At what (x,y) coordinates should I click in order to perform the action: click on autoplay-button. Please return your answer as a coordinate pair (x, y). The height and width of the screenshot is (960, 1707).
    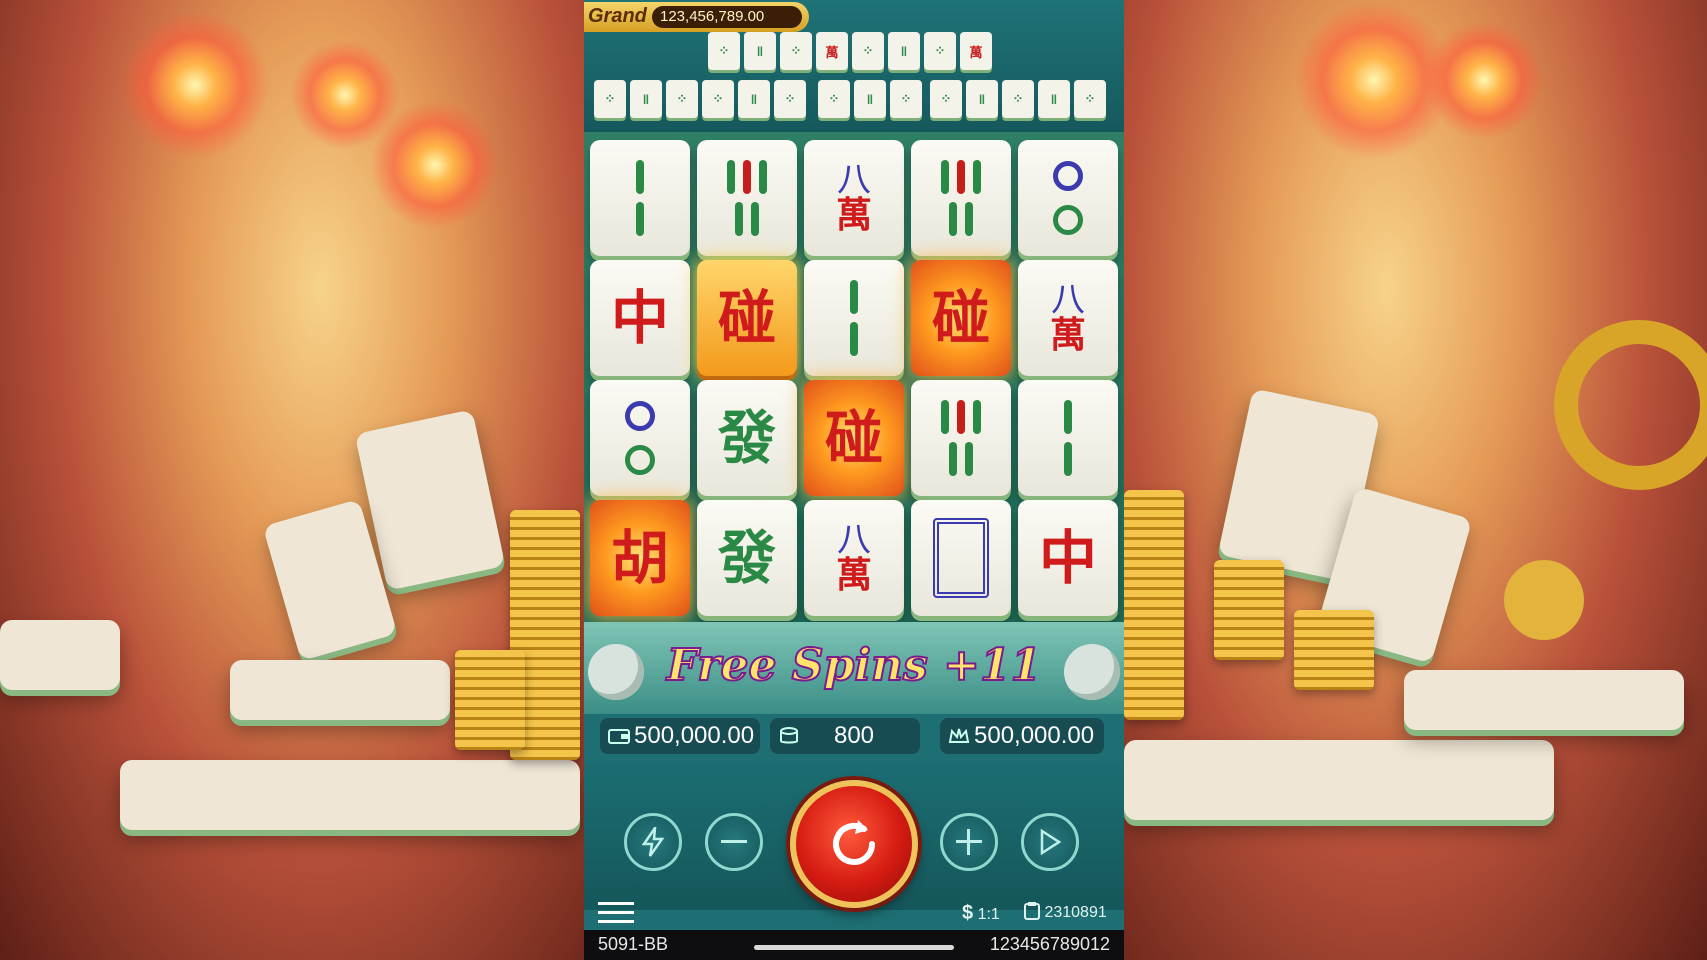
    Looking at the image, I should click on (1050, 842).